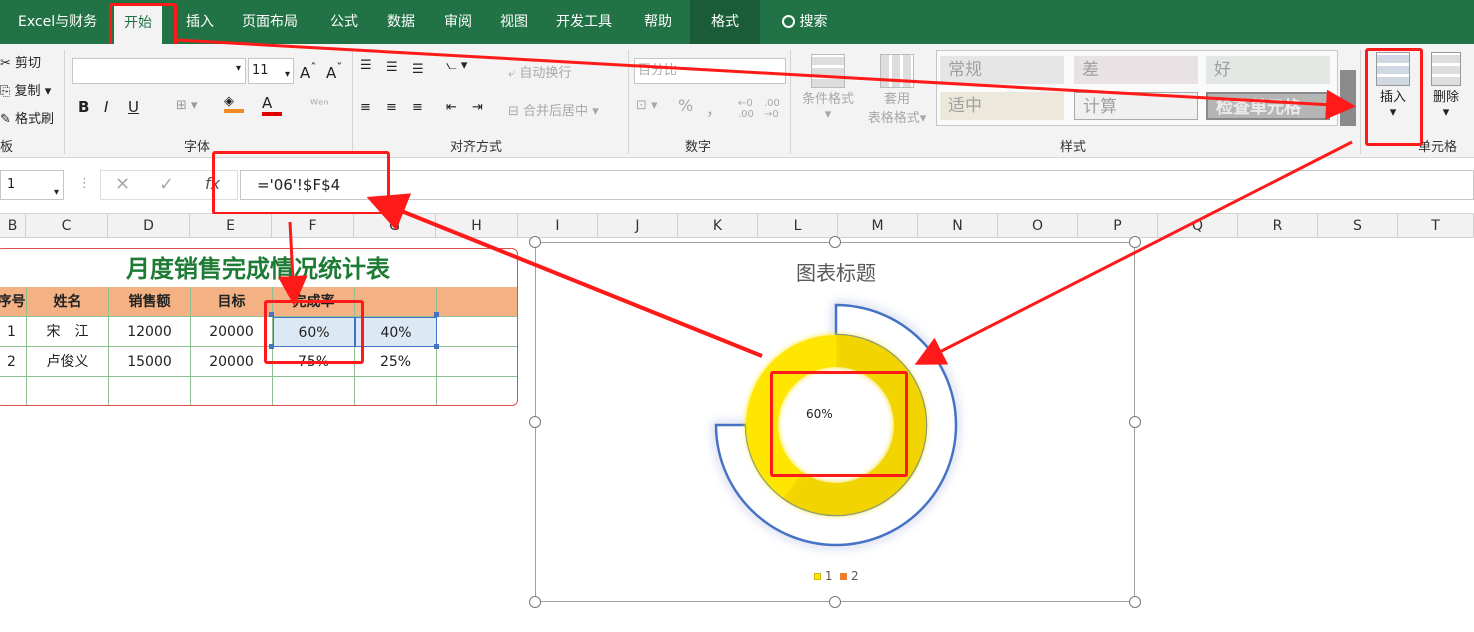 This screenshot has height=632, width=1474. I want to click on column-header: J, so click(638, 226).